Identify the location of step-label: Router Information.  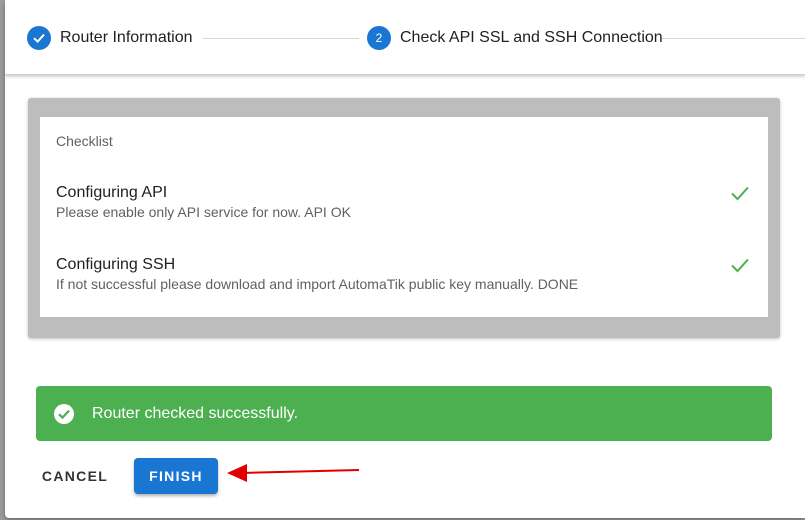
(126, 37).